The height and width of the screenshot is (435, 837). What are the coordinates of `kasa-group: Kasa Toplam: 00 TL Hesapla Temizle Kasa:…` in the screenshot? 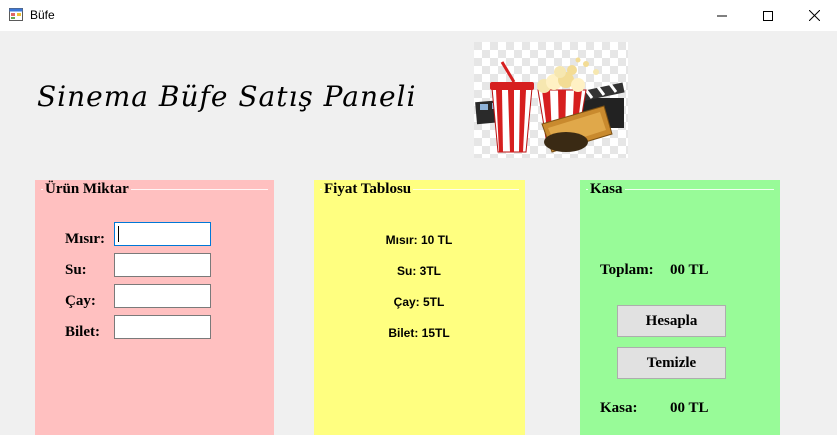 It's located at (680, 307).